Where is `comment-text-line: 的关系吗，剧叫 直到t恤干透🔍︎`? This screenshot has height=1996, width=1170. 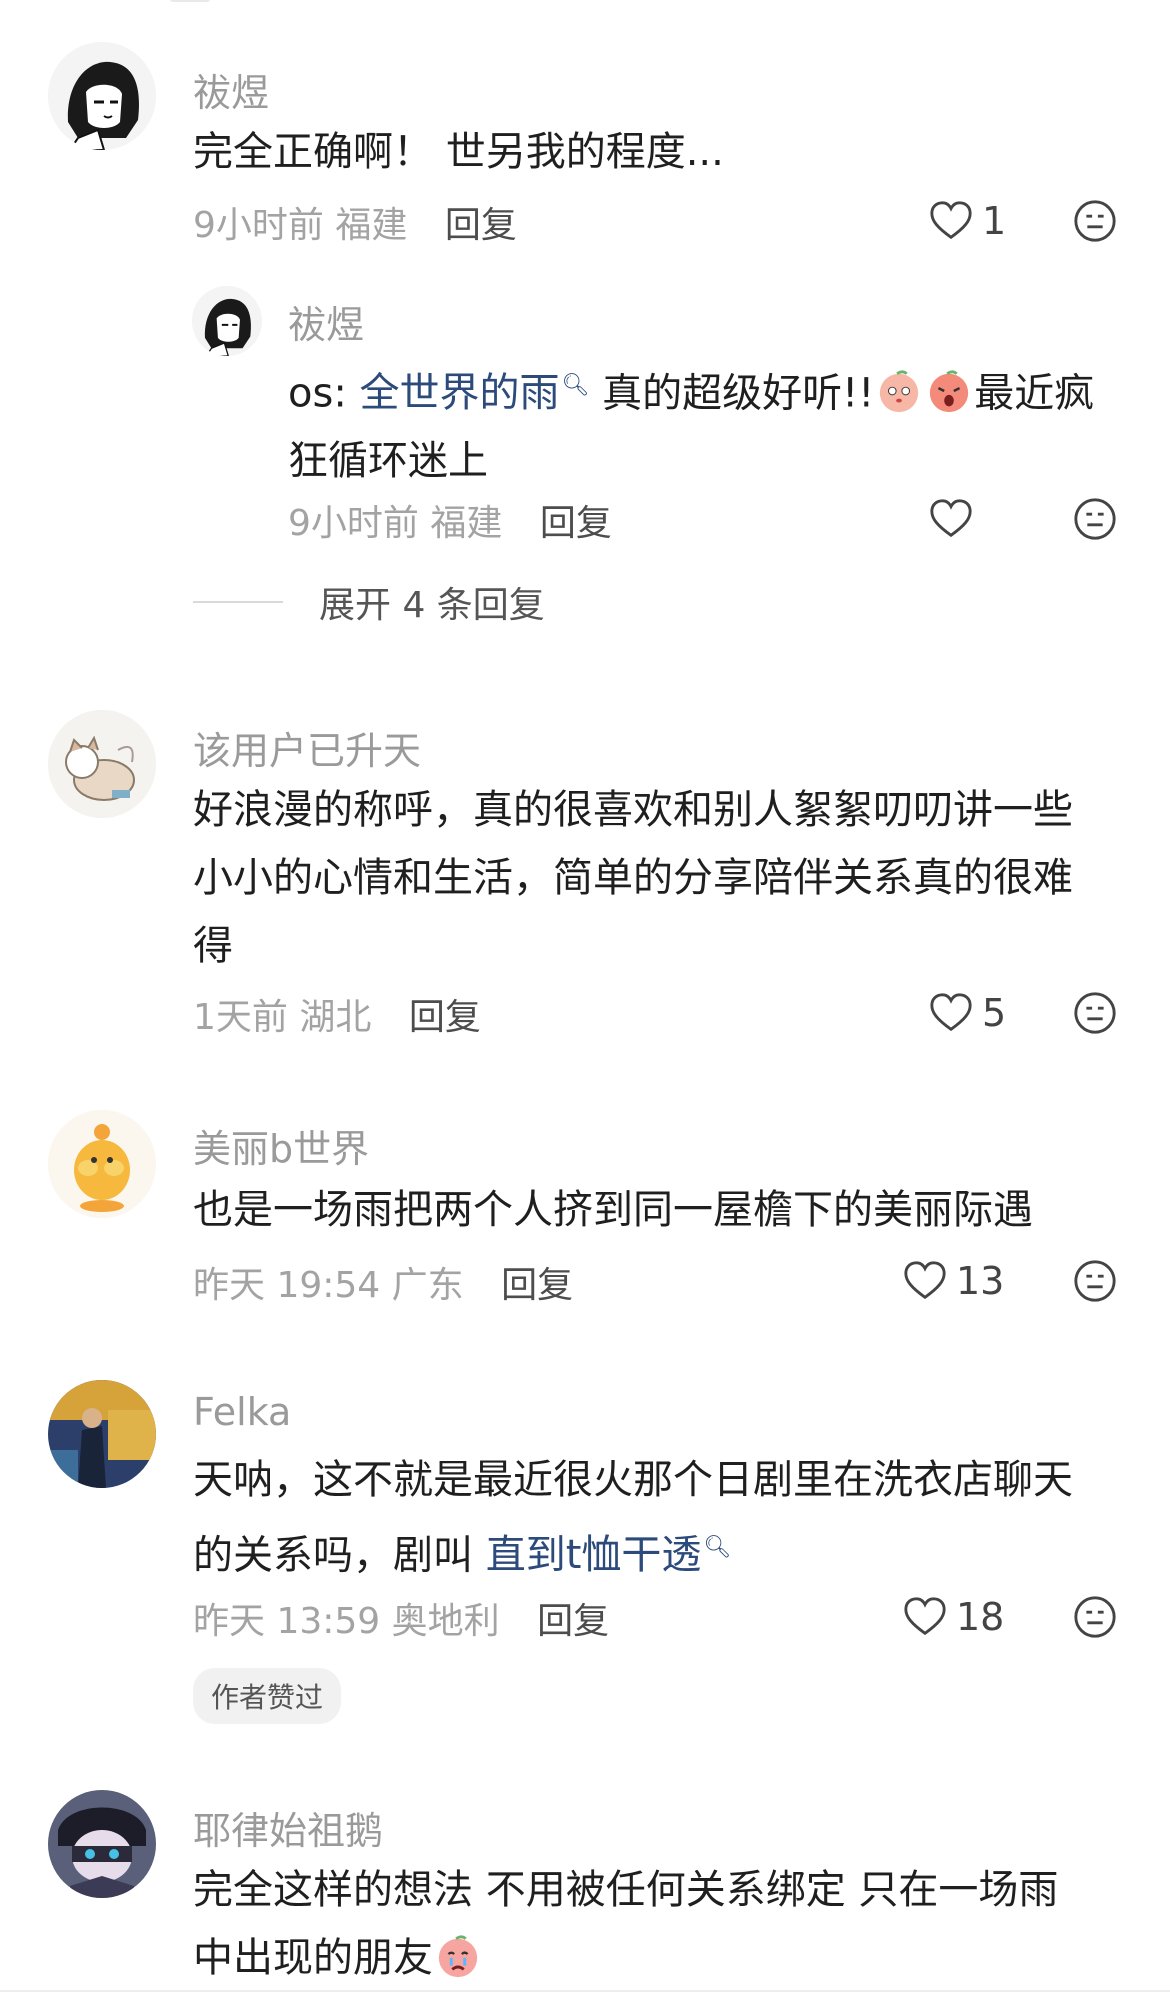 comment-text-line: 的关系吗，剧叫 直到t恤干透🔍︎ is located at coordinates (653, 1551).